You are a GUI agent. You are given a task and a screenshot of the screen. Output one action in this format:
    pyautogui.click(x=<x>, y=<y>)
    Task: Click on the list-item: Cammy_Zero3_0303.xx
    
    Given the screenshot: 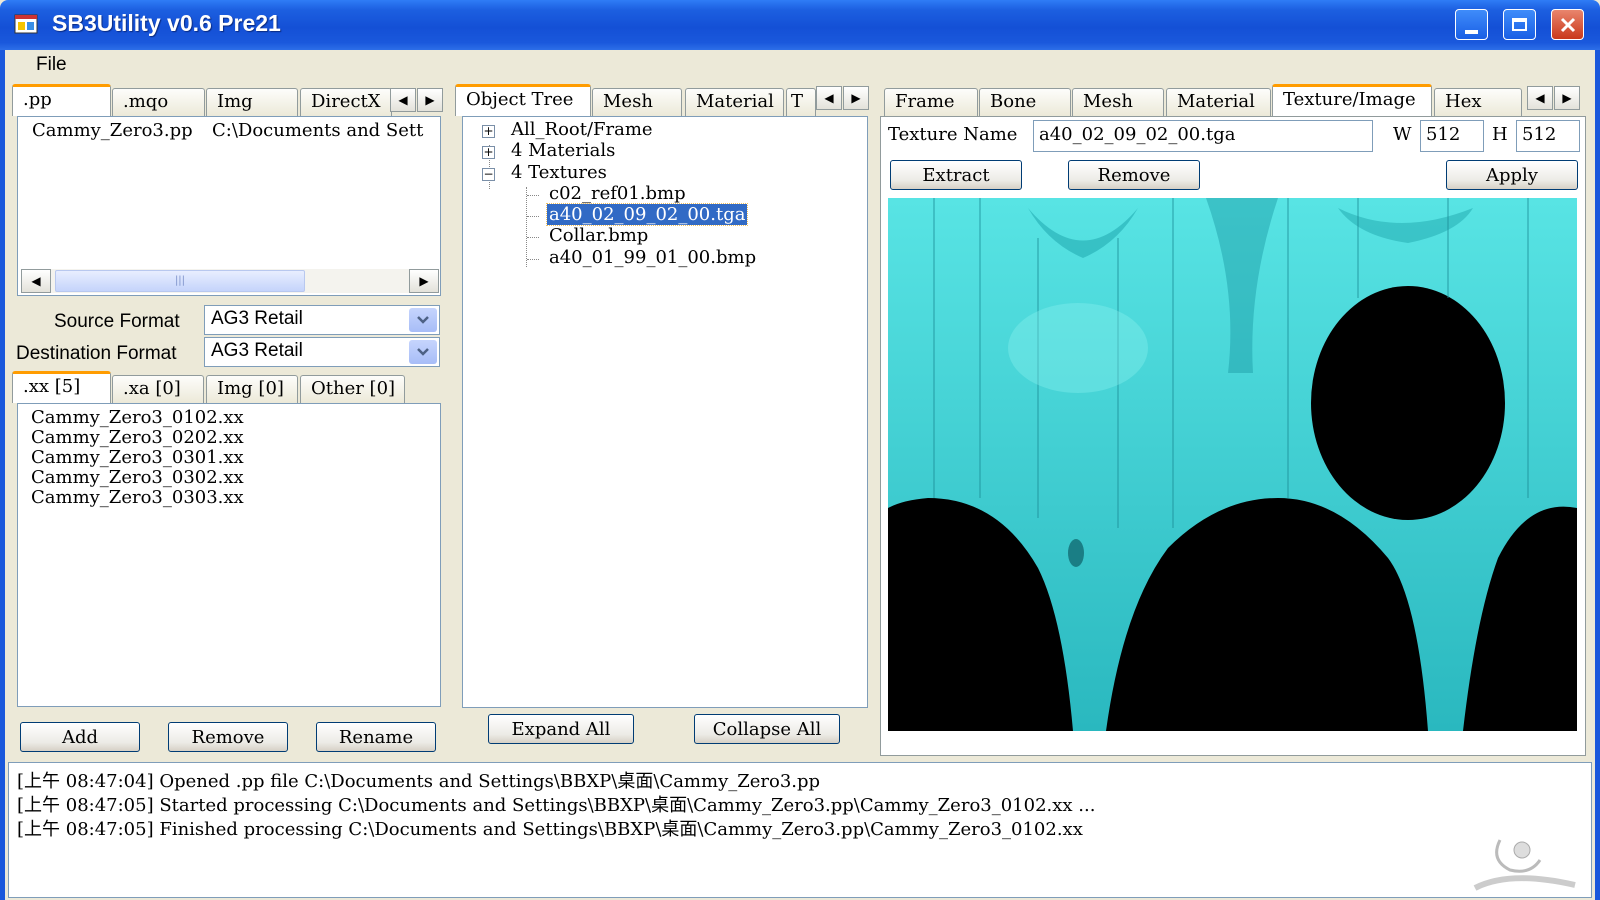 What is the action you would take?
    pyautogui.click(x=137, y=498)
    